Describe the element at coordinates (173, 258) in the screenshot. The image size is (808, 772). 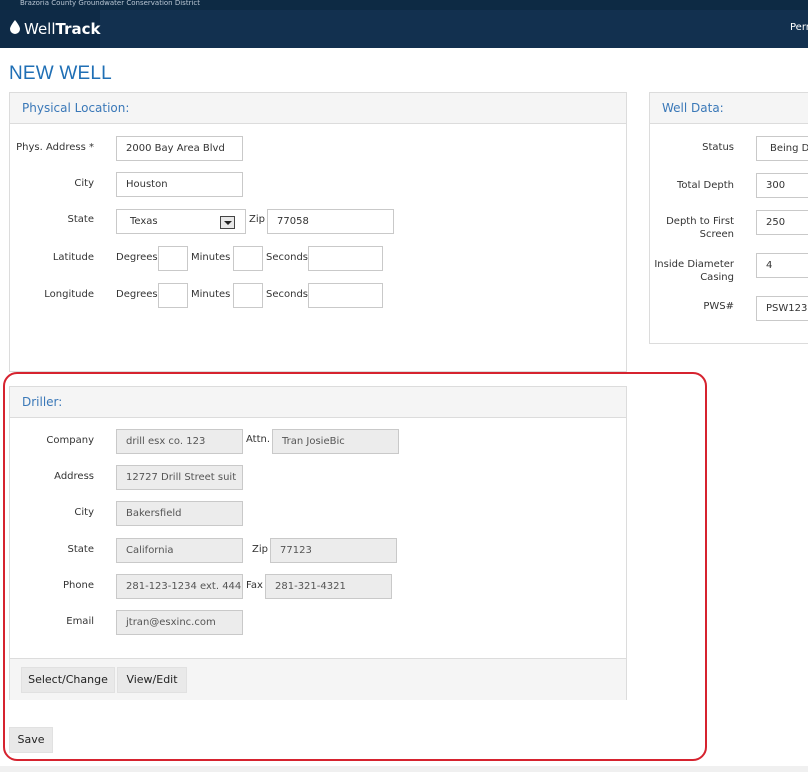
I see `lat-degrees-input` at that location.